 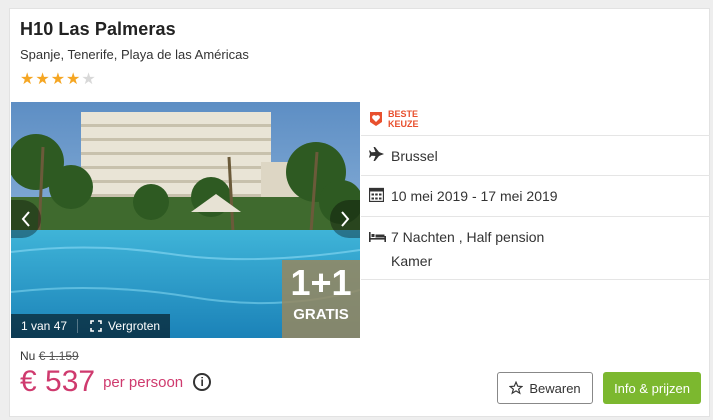 I want to click on travel-dates: 10 mei 2019 - 17 mei 2019, so click(x=474, y=196).